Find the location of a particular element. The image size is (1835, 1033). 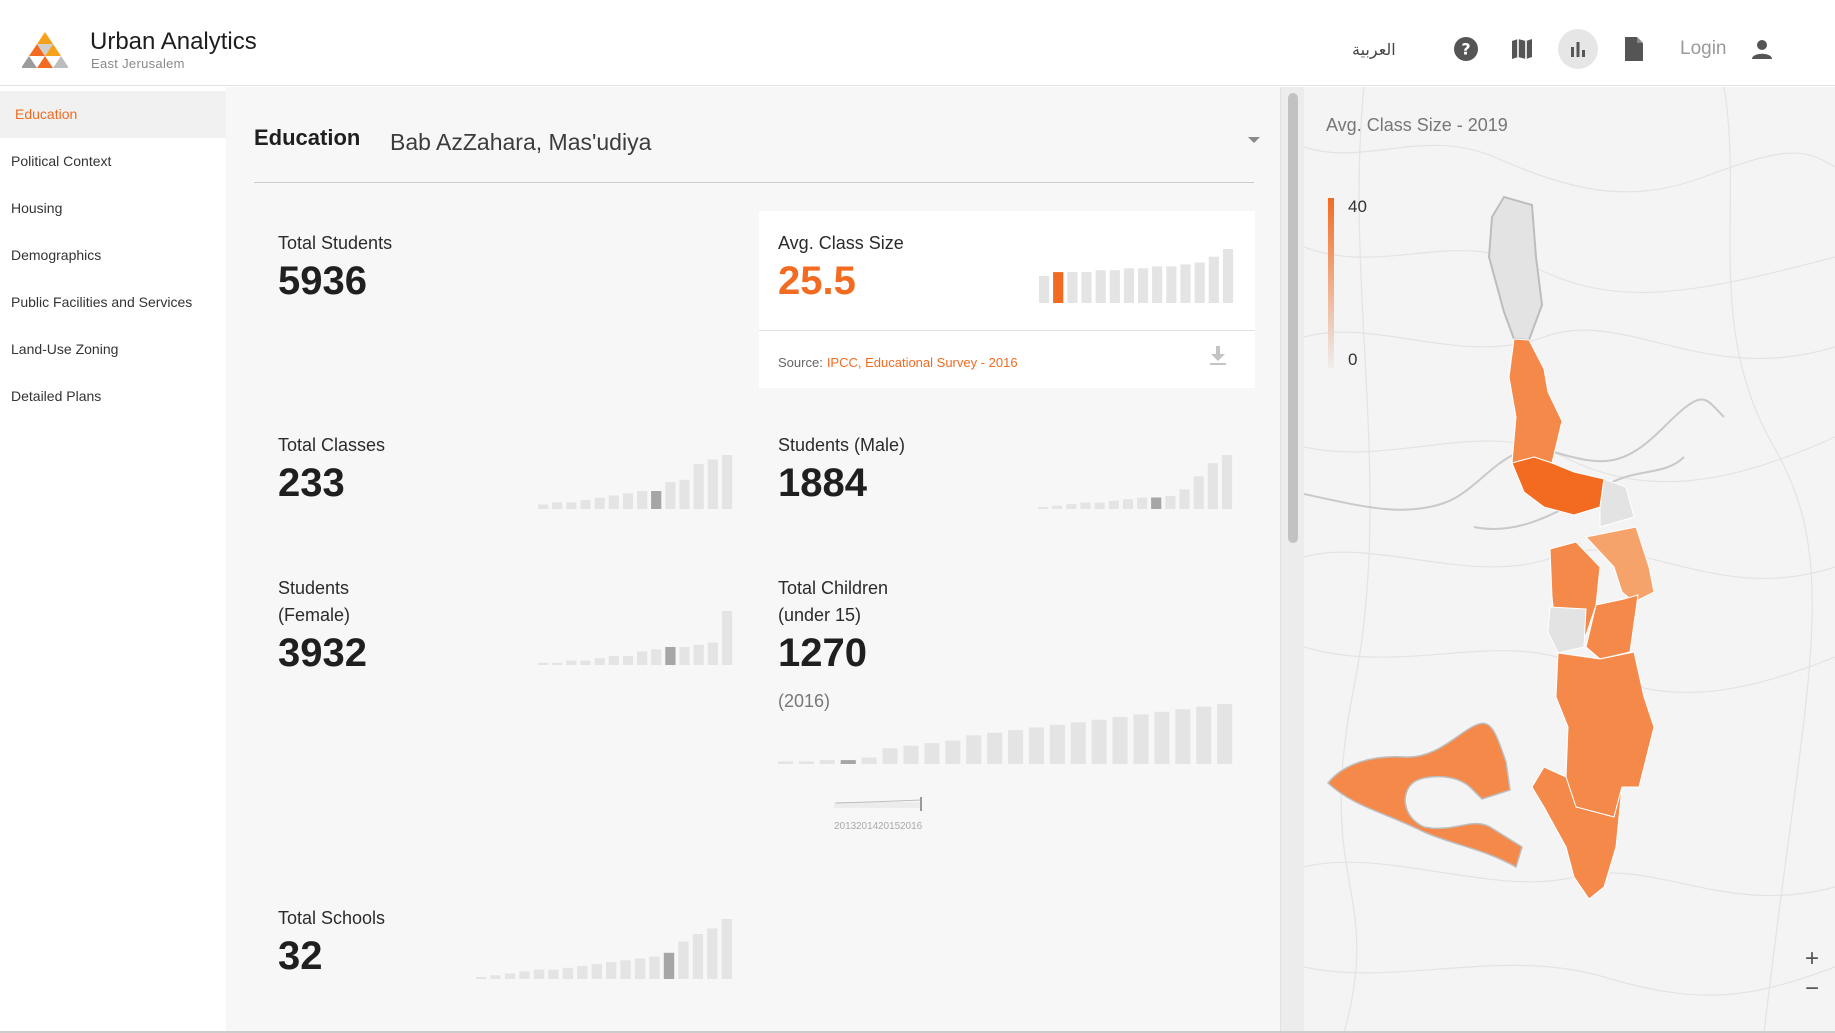

sidebar-item-education: Education is located at coordinates (113, 114).